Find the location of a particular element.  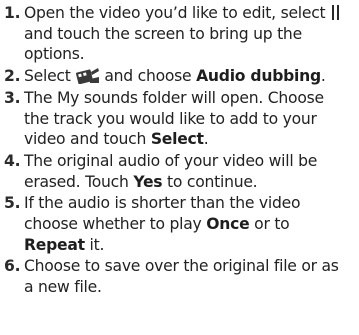

step-text: to continue. is located at coordinates (212, 181).